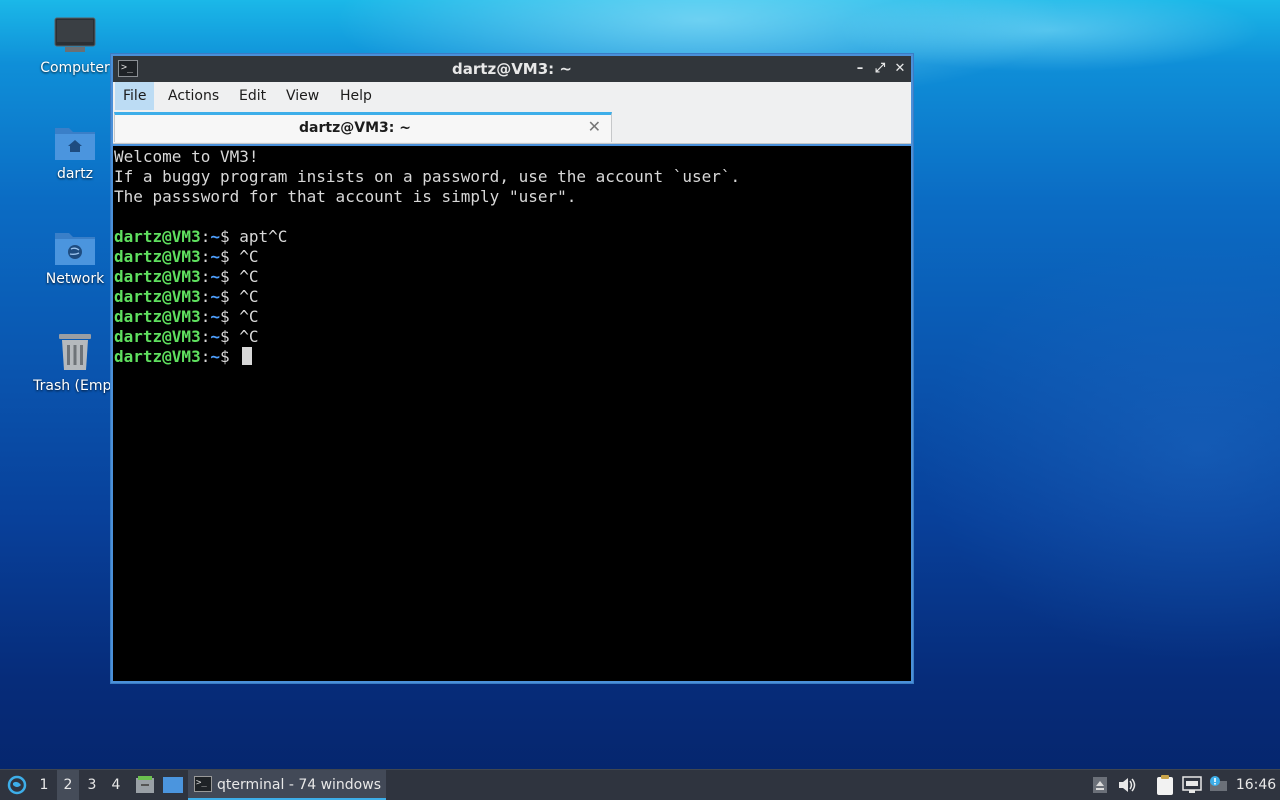 This screenshot has height=800, width=1280. Describe the element at coordinates (44, 785) in the screenshot. I see `workspace-1: 1` at that location.